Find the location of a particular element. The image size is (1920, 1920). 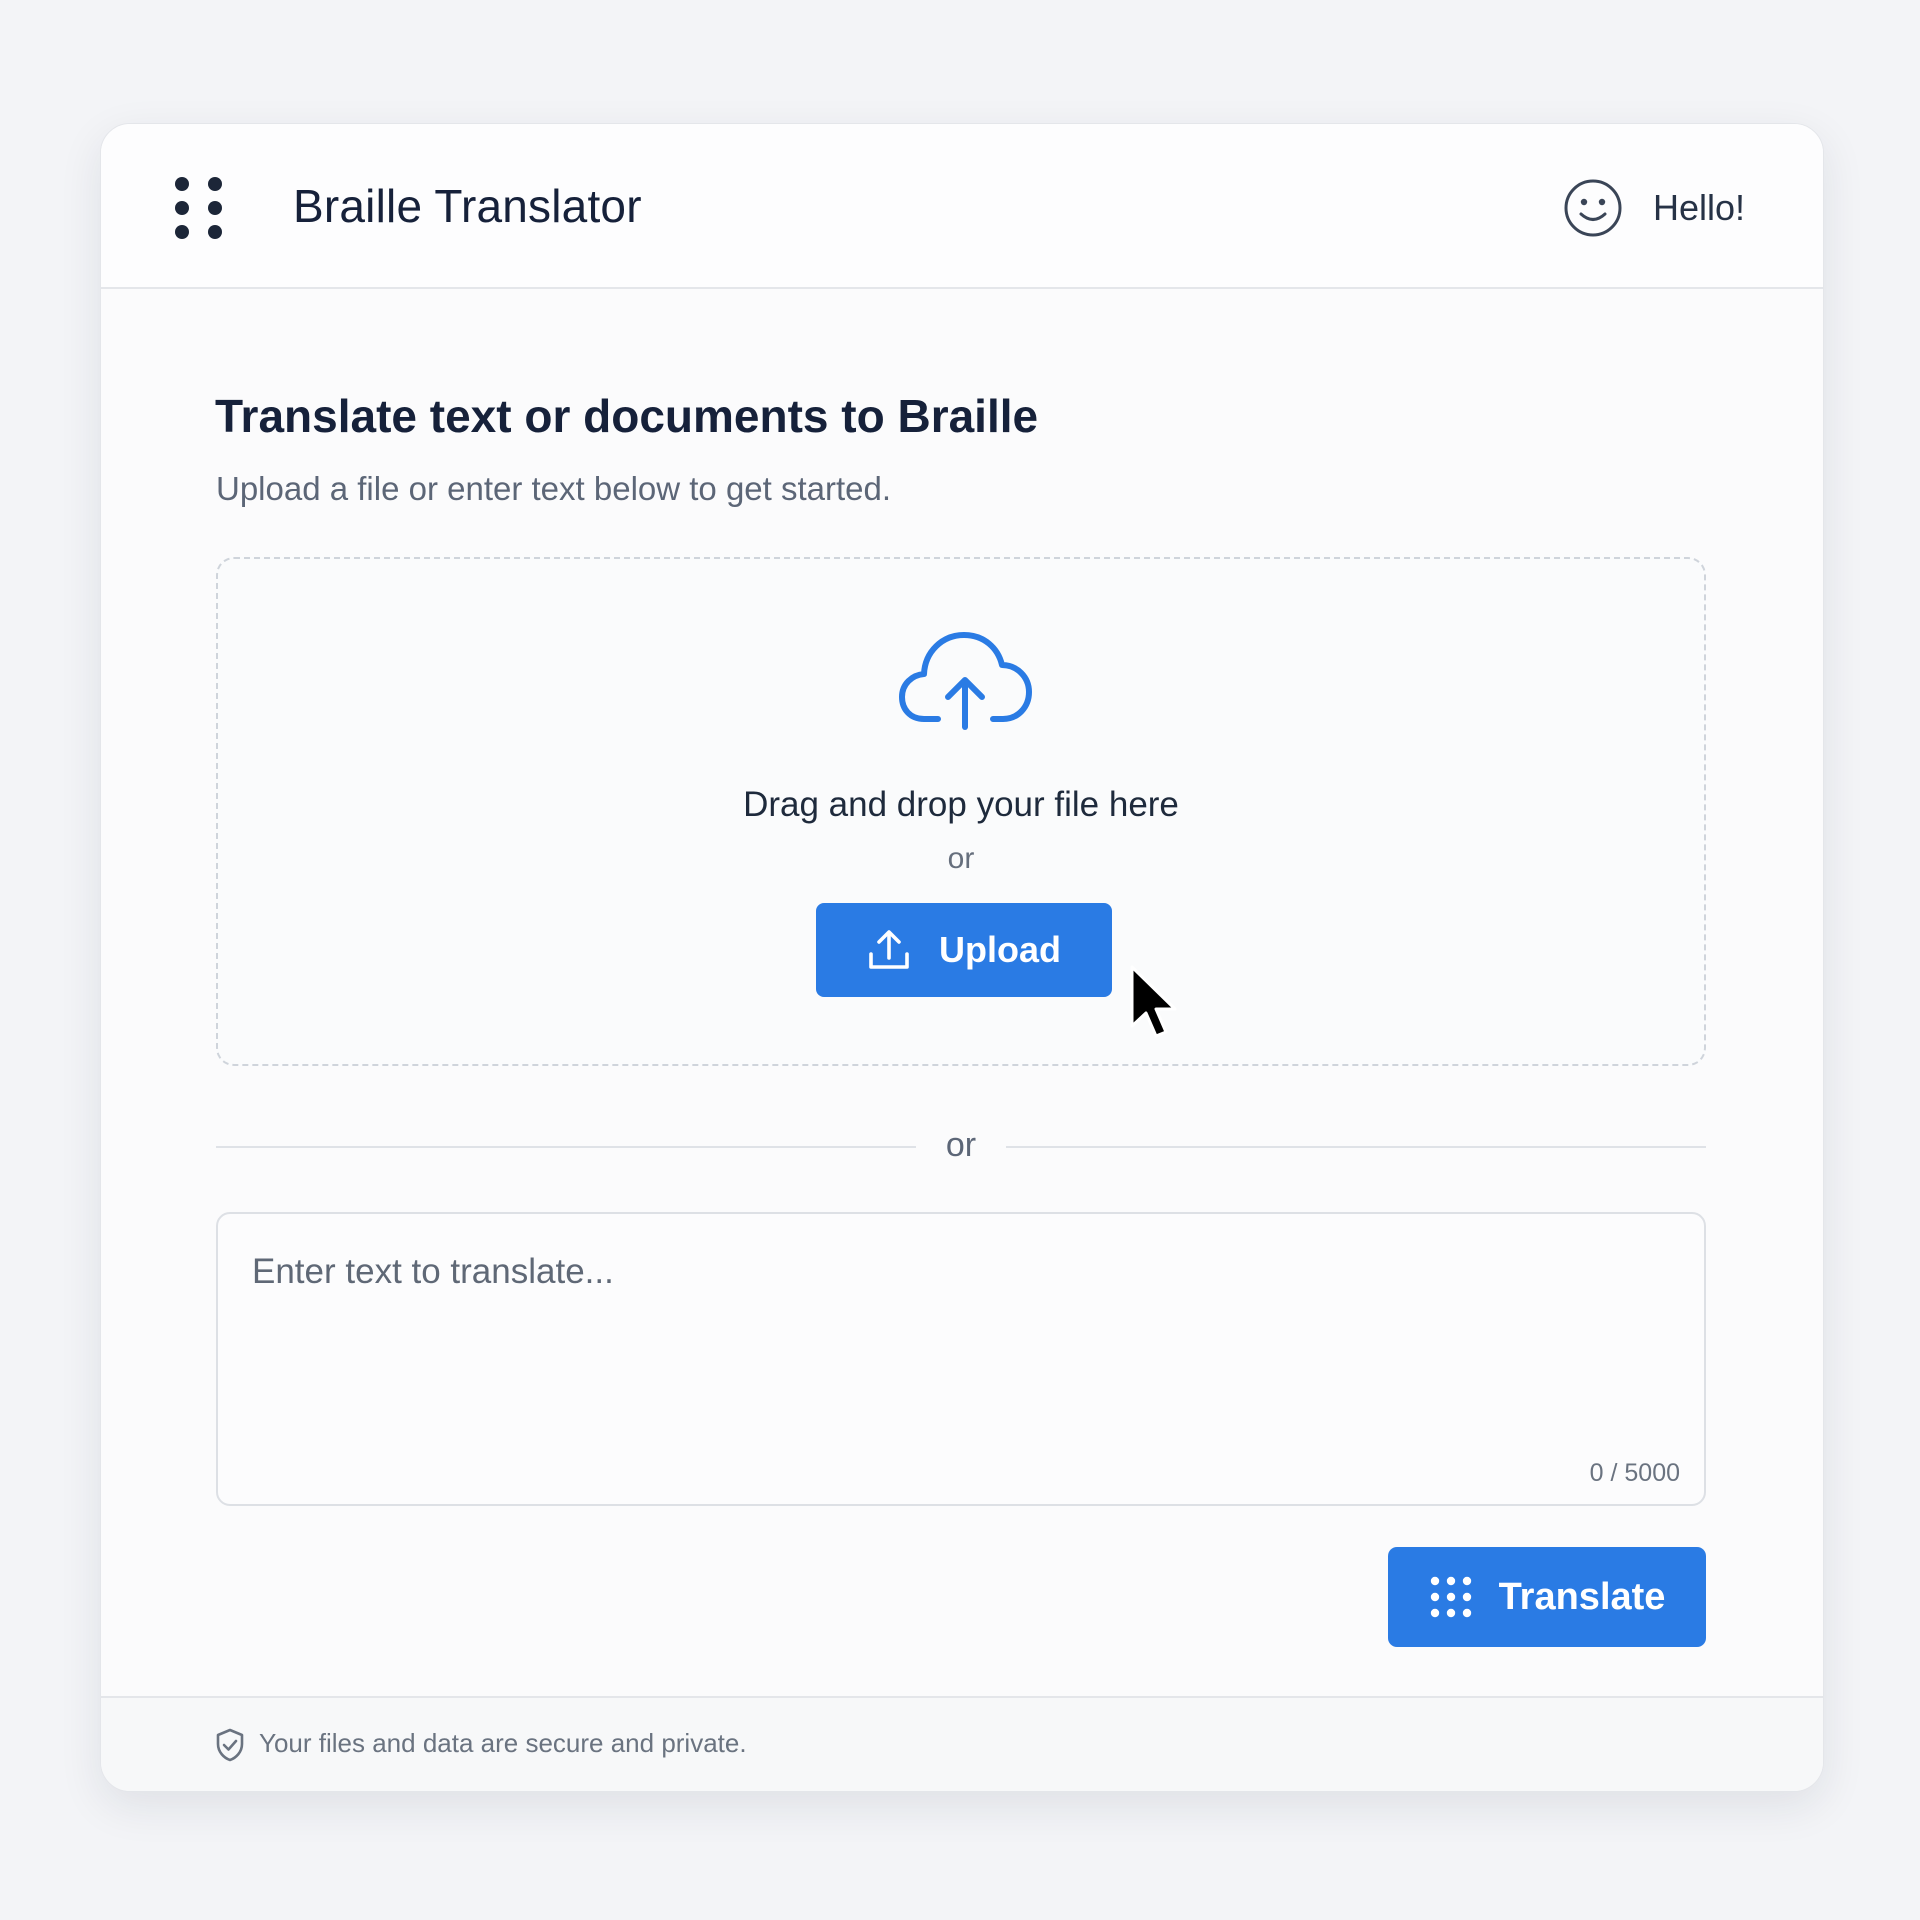

braille-dots-icon is located at coordinates (198, 208).